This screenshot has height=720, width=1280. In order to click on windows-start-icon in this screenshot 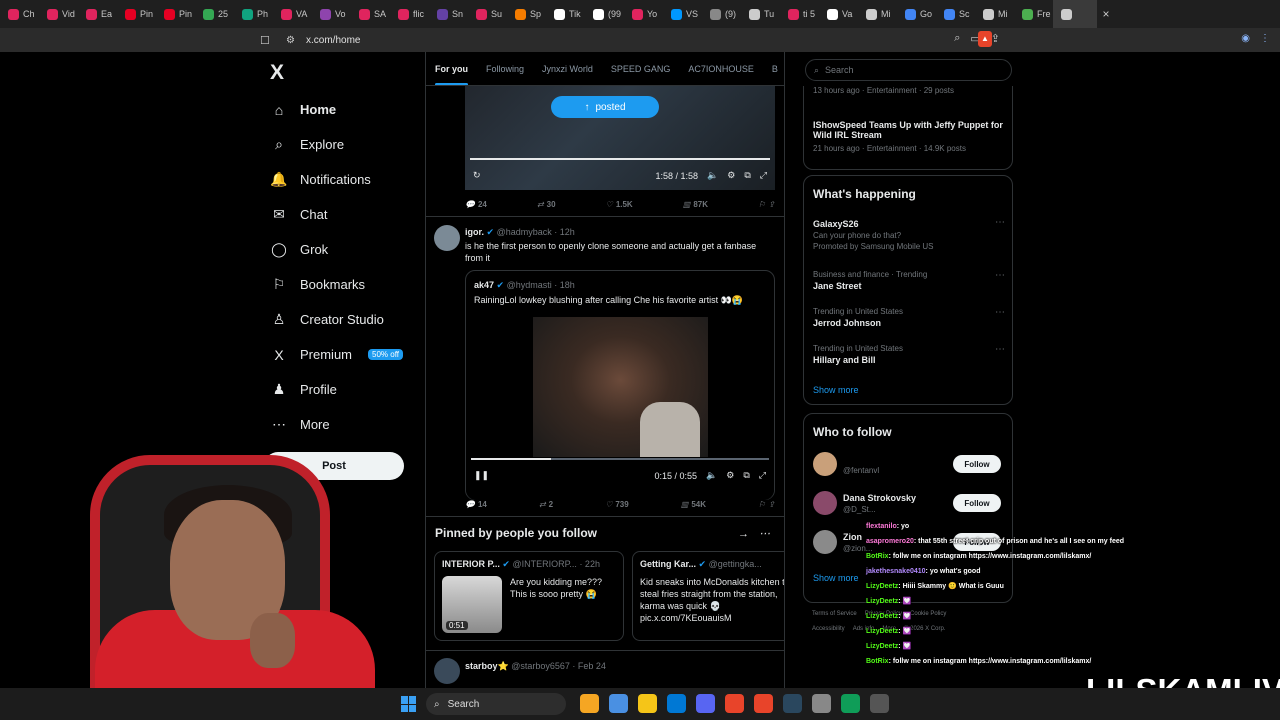, I will do `click(409, 704)`.